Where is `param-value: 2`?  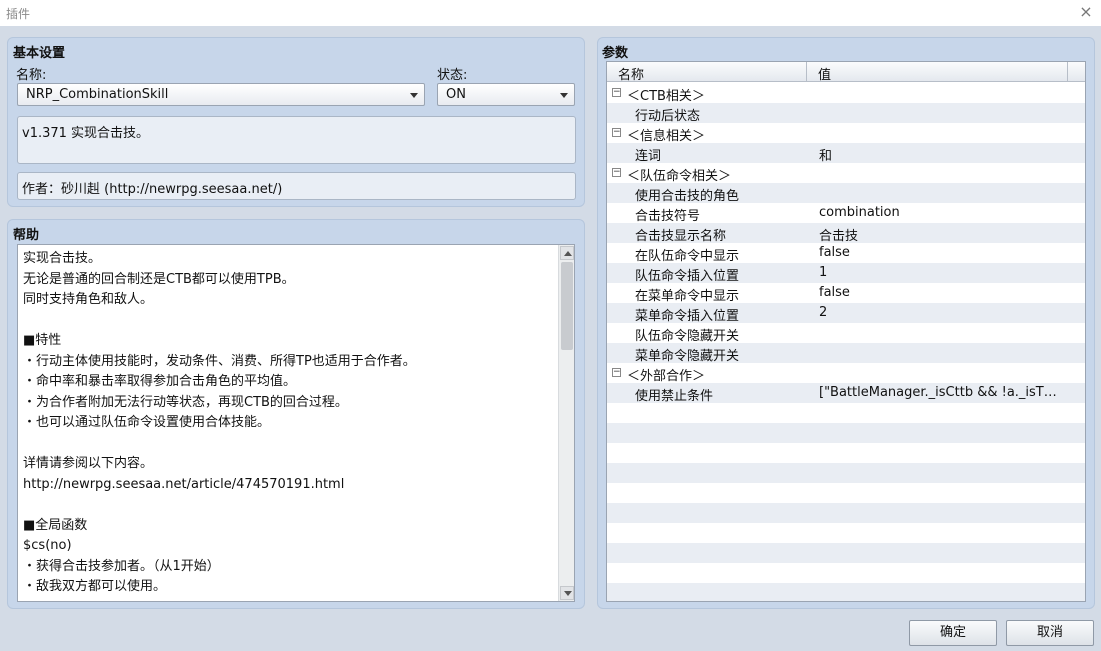 param-value: 2 is located at coordinates (823, 312).